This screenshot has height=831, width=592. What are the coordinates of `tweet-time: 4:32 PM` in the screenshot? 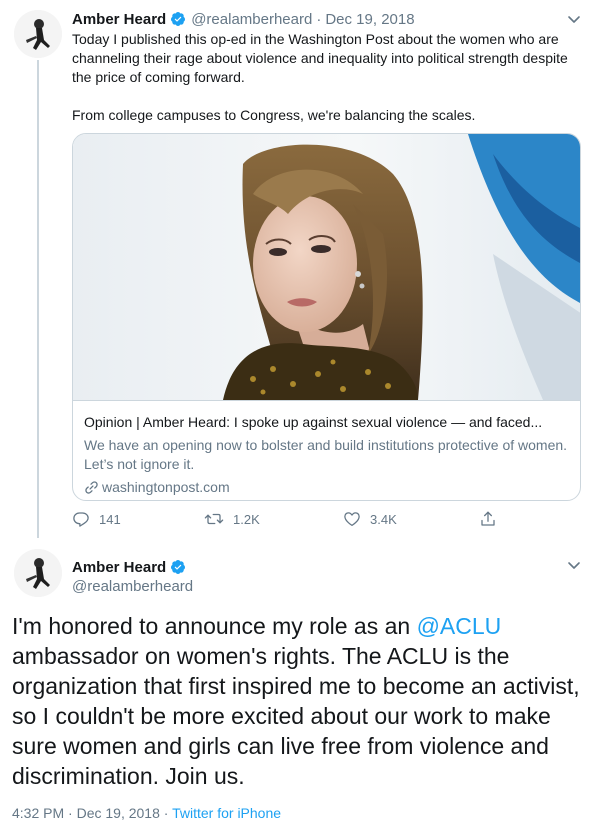 It's located at (38, 813).